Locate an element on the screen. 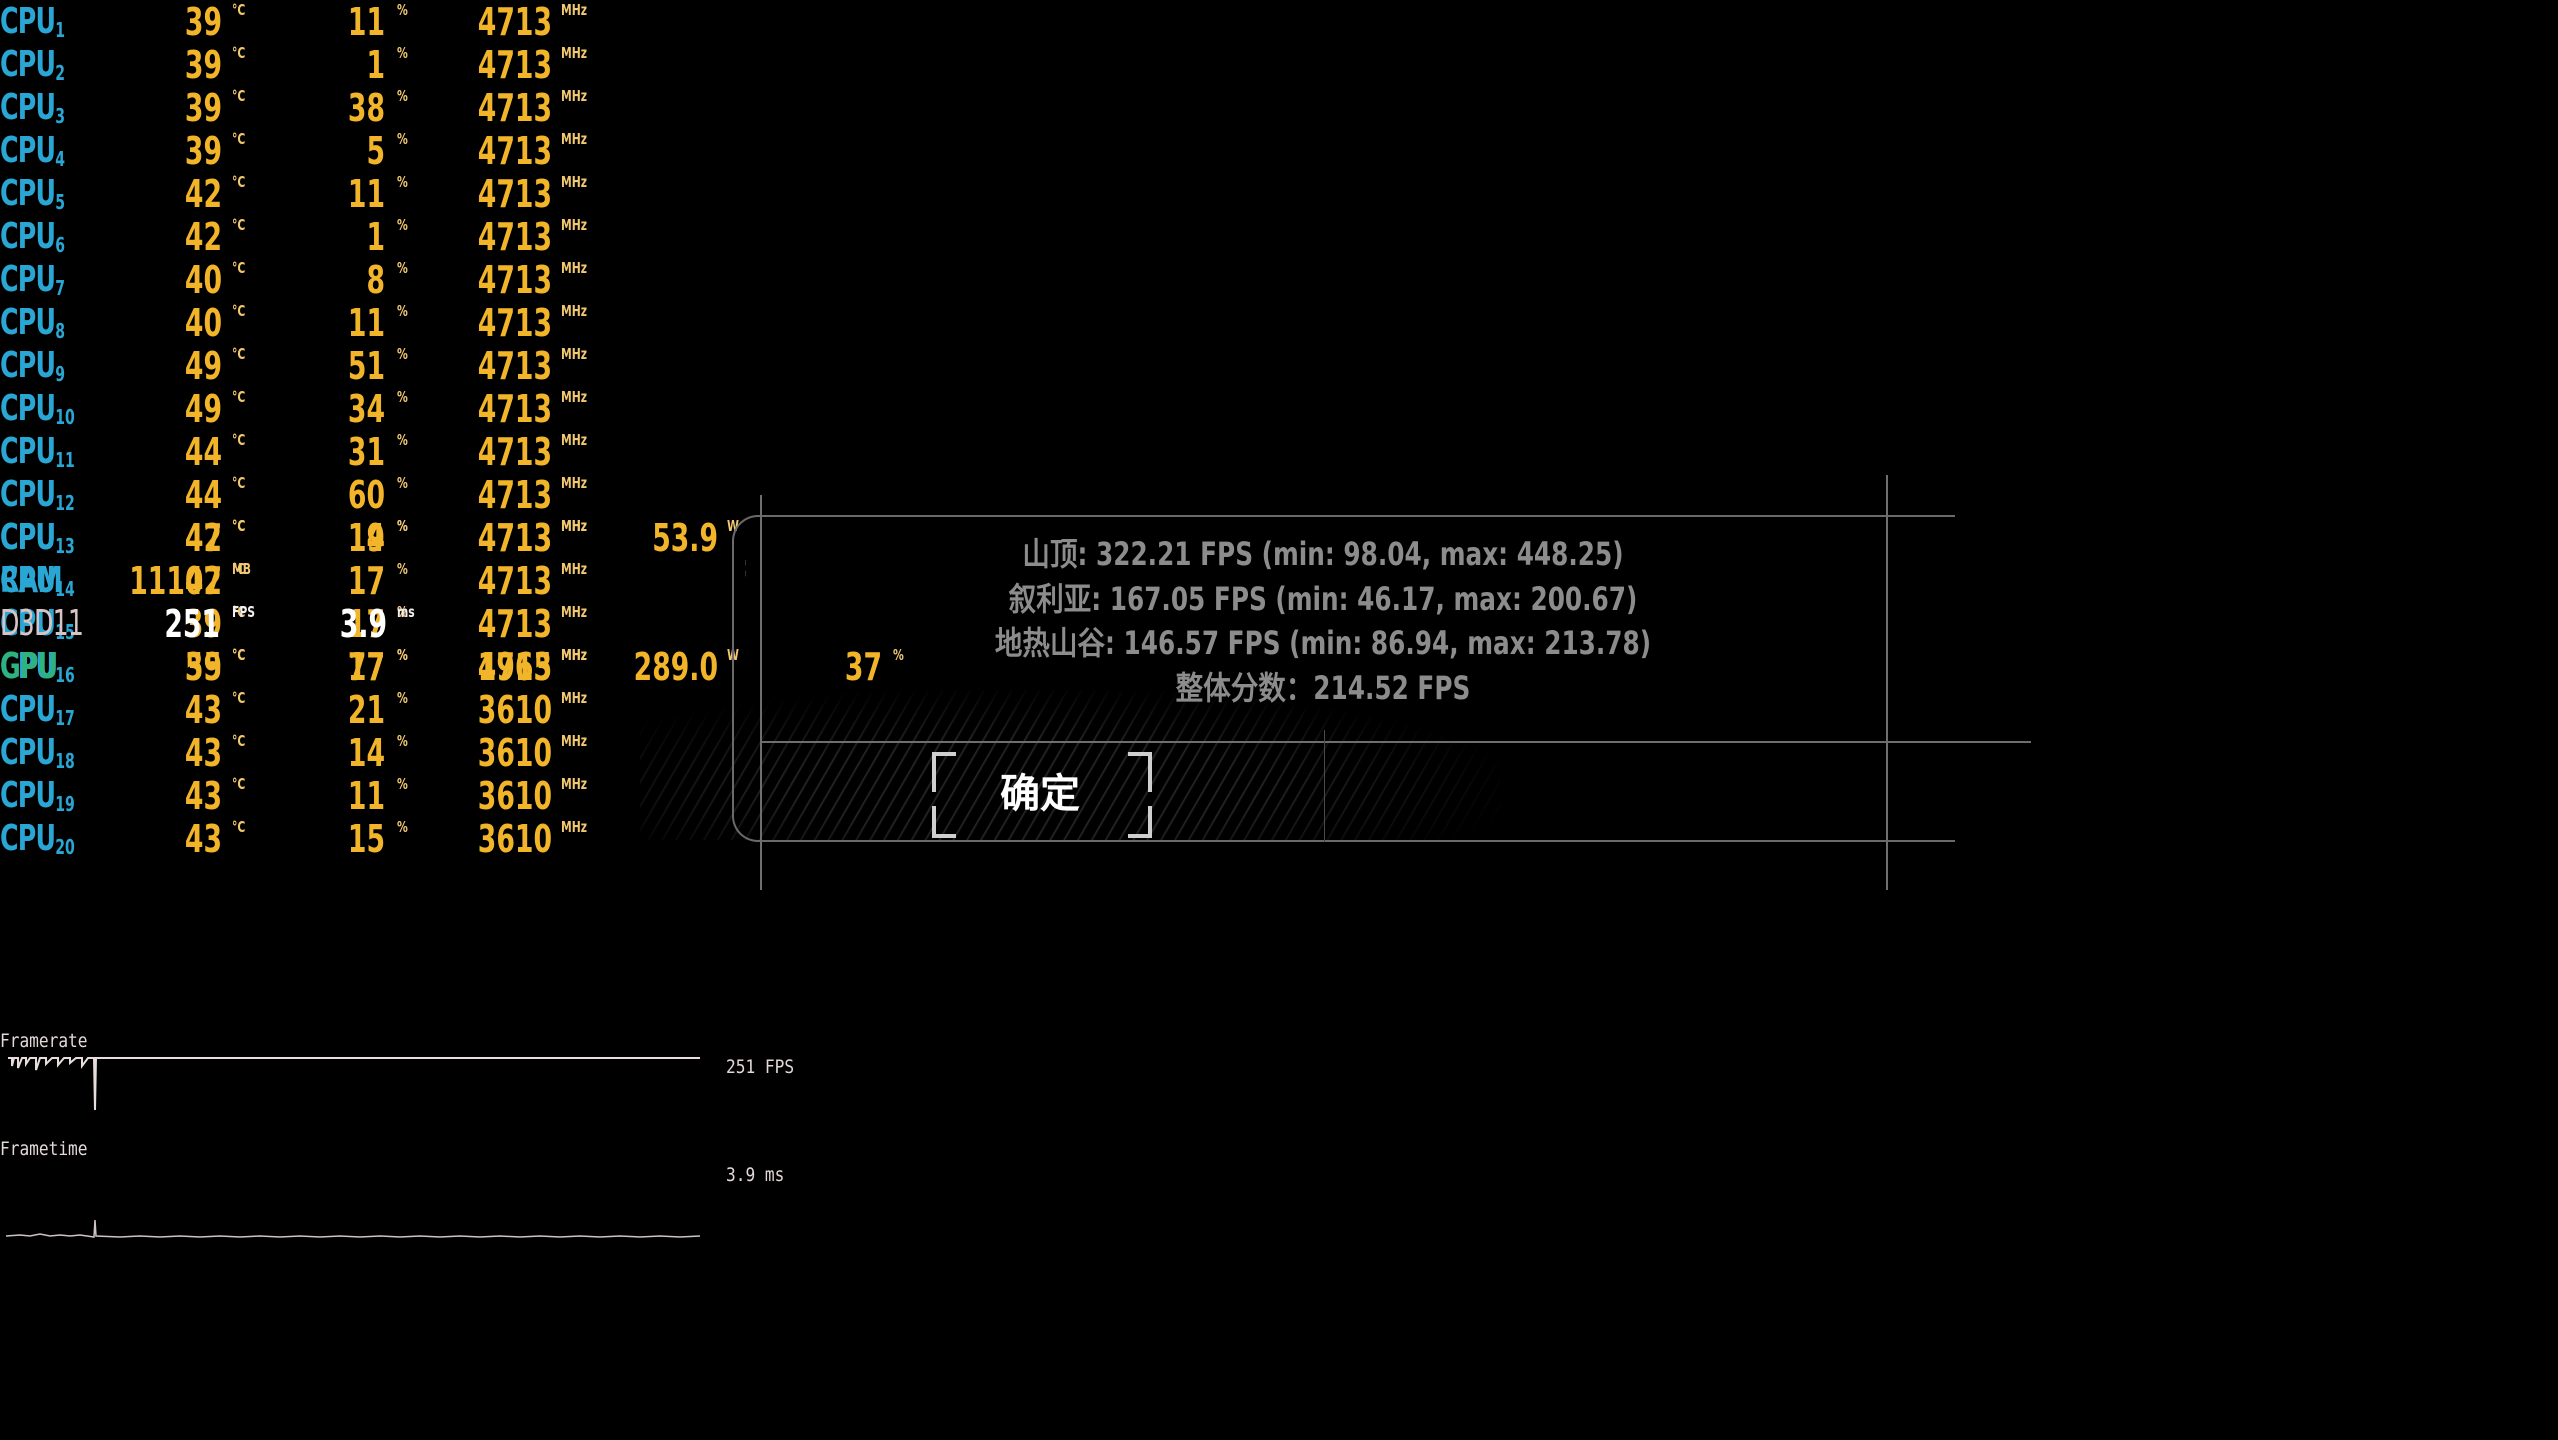  cpu-core-label: CPU9 is located at coordinates (32, 368).